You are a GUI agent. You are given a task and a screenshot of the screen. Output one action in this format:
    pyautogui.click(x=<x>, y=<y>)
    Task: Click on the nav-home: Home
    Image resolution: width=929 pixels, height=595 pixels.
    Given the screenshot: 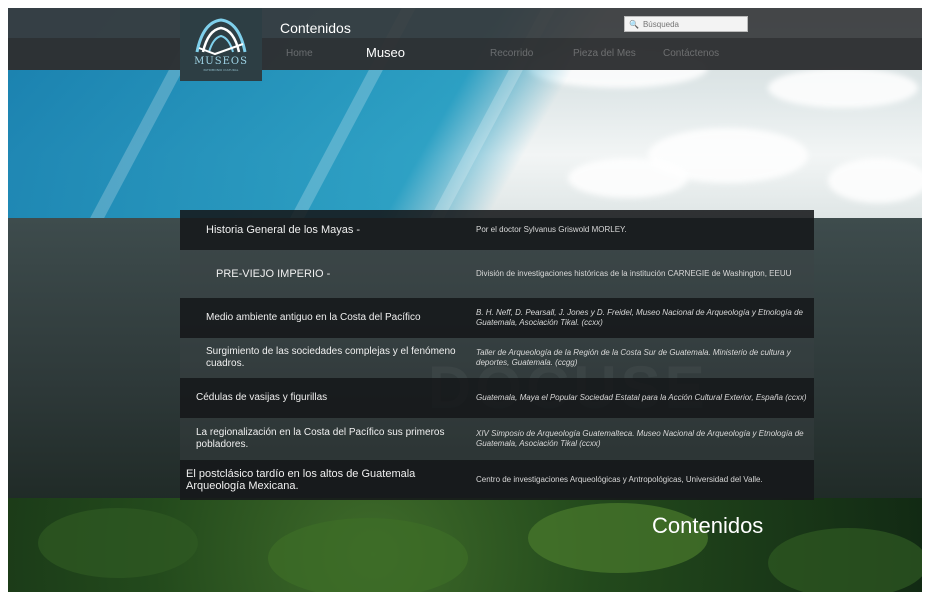 What is the action you would take?
    pyautogui.click(x=299, y=53)
    